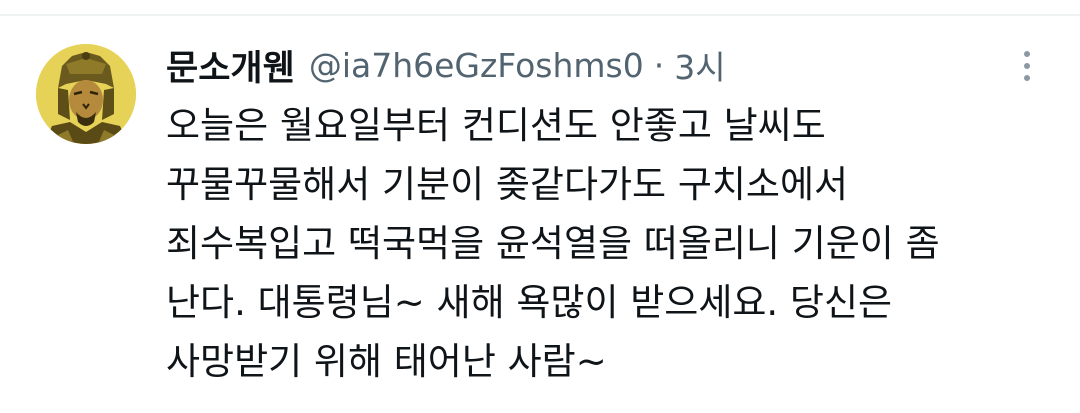  I want to click on tweet-text-line: 꾸물꾸물해서 기분이 좆같다가도 구치소에서, so click(507, 184).